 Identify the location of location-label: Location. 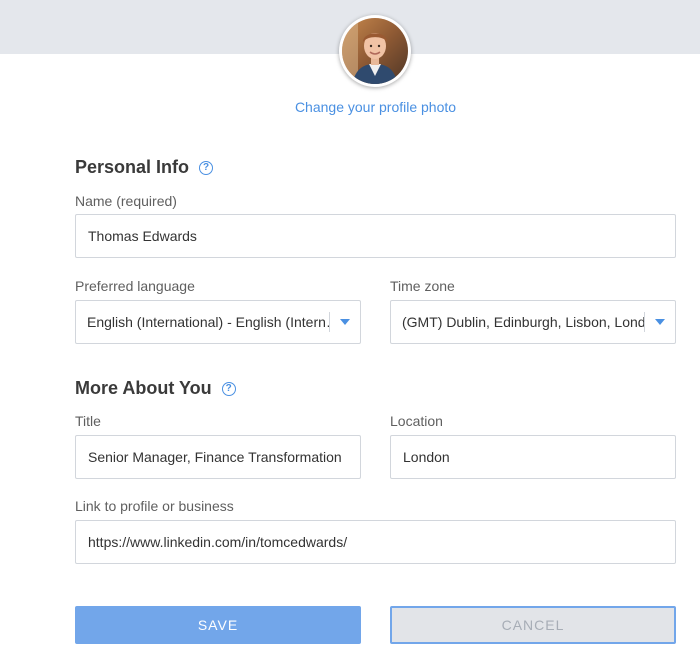
(416, 421).